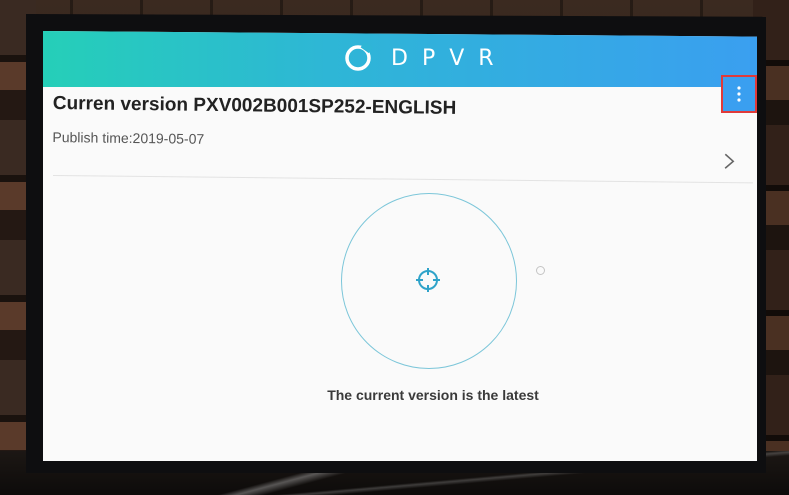  What do you see at coordinates (540, 270) in the screenshot?
I see `gaze-pointer-dot` at bounding box center [540, 270].